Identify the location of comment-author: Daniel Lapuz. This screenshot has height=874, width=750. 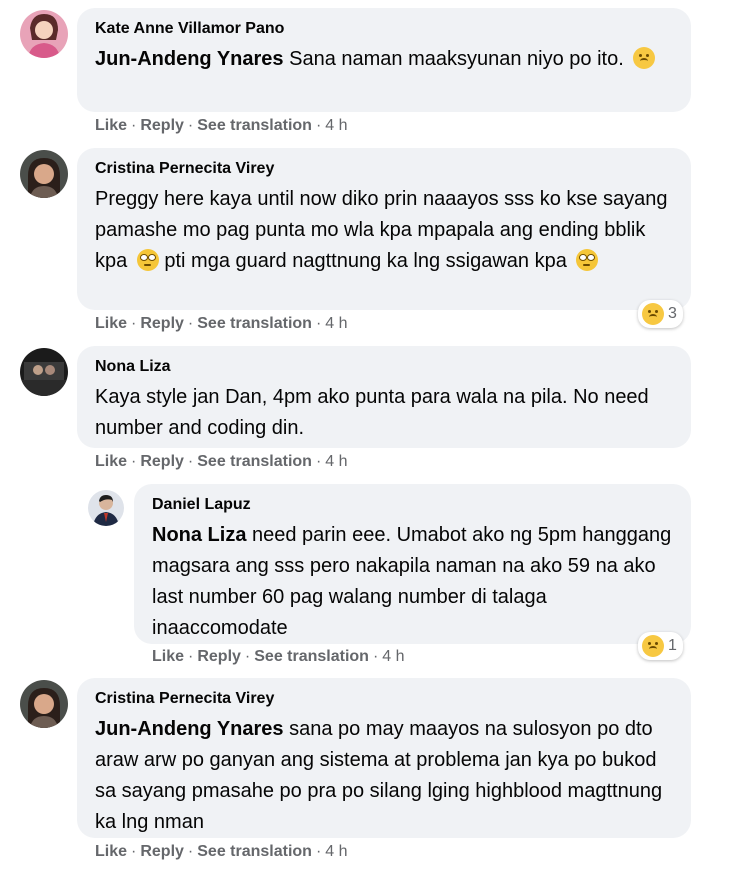
(412, 505).